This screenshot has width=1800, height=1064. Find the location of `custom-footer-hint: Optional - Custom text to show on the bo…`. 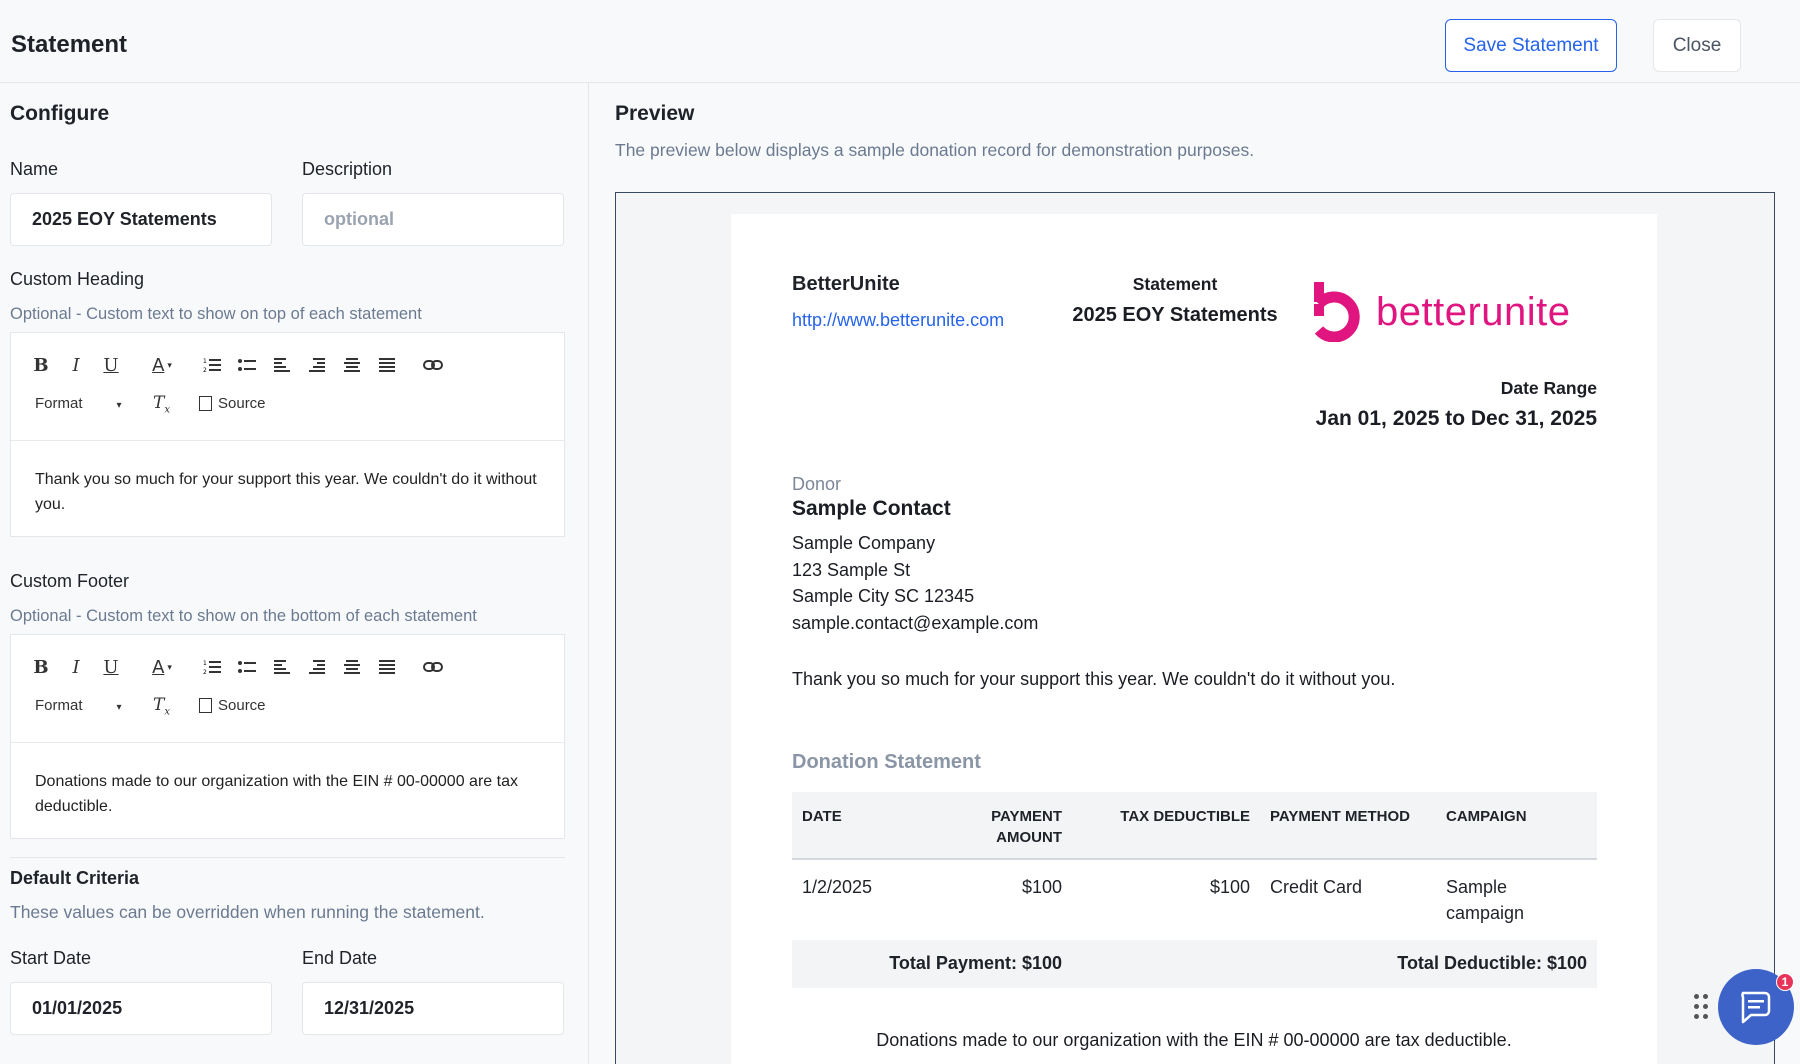

custom-footer-hint: Optional - Custom text to show on the bo… is located at coordinates (243, 616).